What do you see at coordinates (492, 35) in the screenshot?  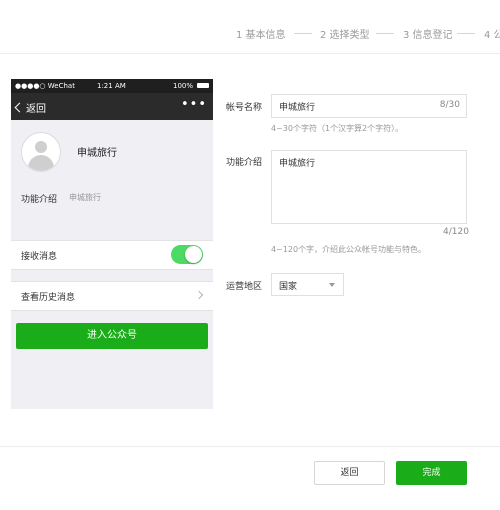 I see `step-4: 4 公` at bounding box center [492, 35].